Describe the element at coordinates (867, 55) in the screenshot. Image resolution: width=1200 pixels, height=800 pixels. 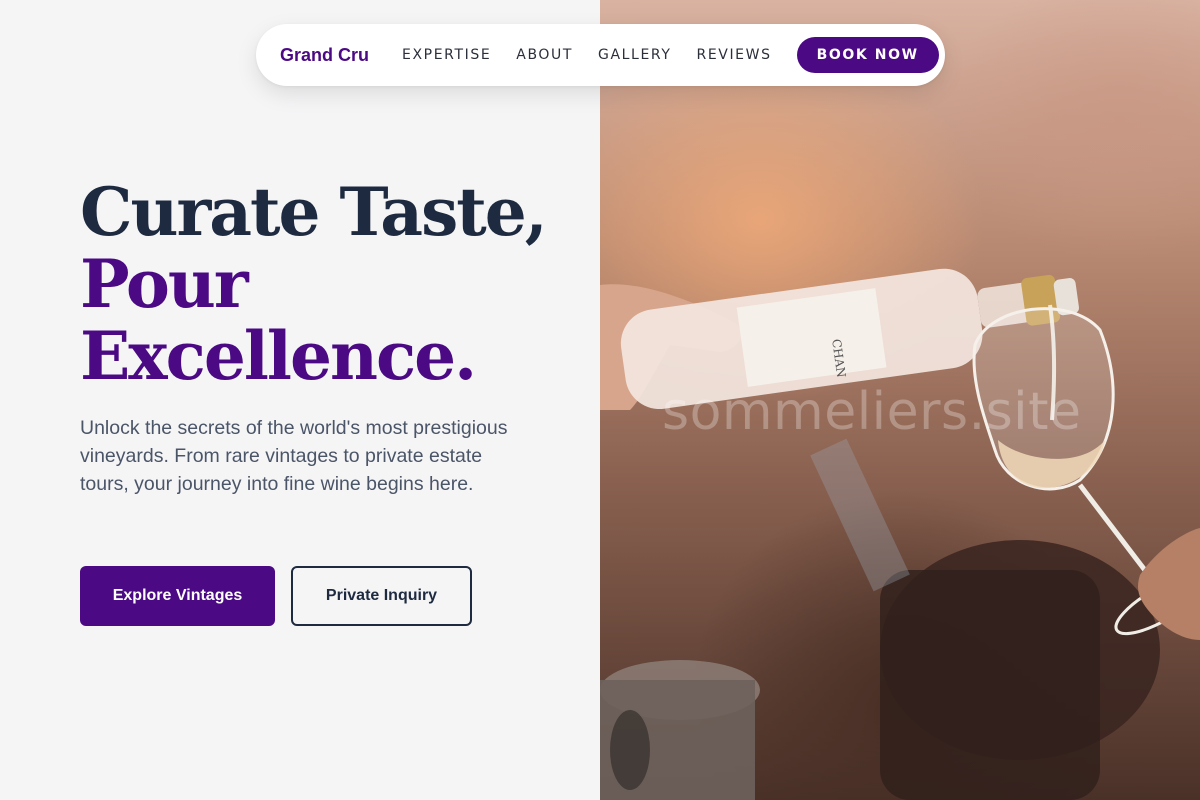
I see `book-now-button: BOOK NOW` at that location.